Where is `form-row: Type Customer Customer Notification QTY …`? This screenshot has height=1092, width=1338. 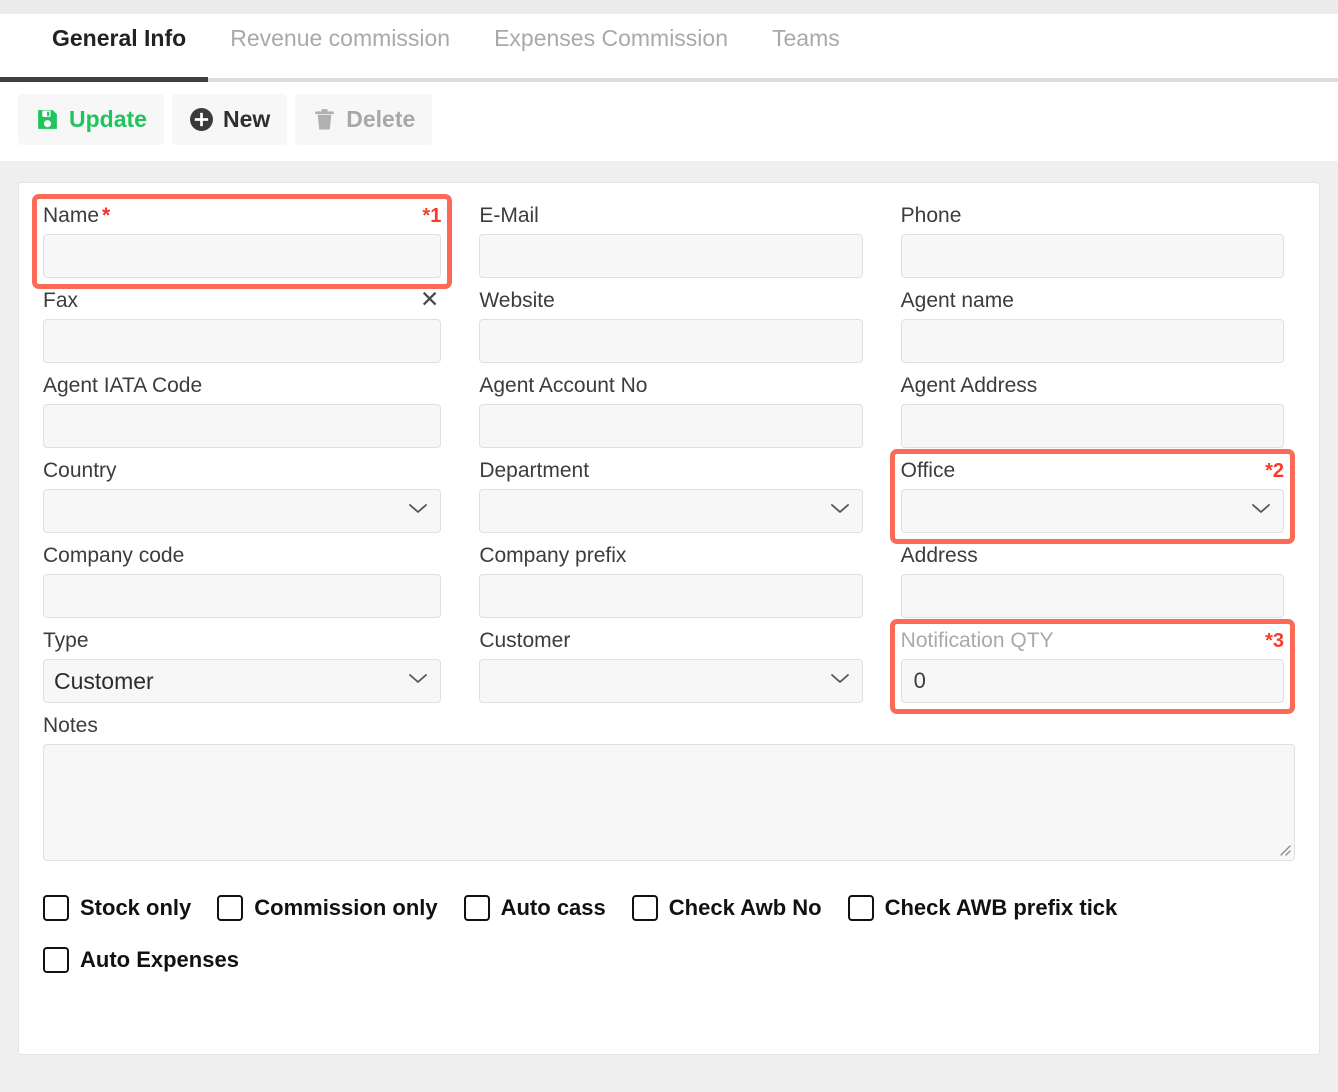 form-row: Type Customer Customer Notification QTY … is located at coordinates (669, 666).